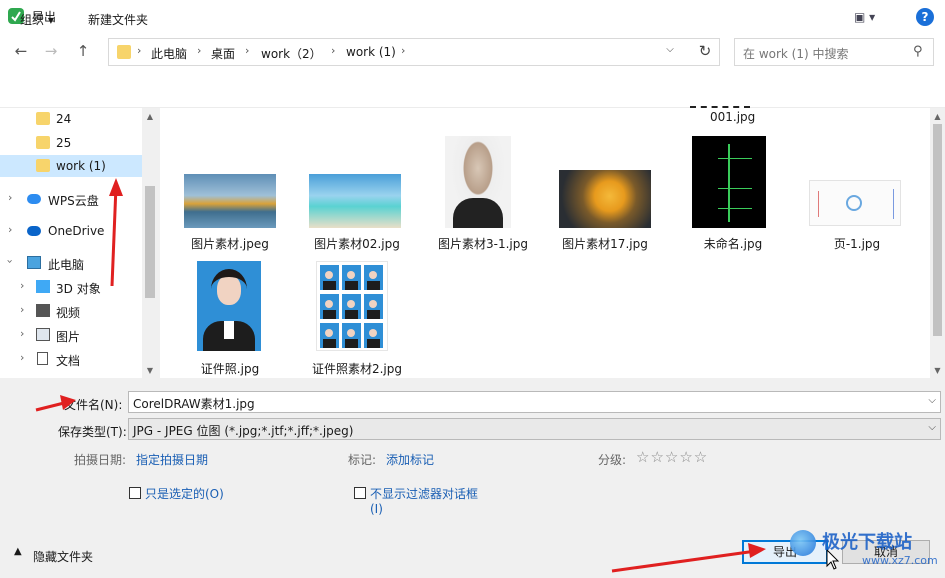  Describe the element at coordinates (230, 243) in the screenshot. I see `file-name: 图片素材.jpeg` at that location.